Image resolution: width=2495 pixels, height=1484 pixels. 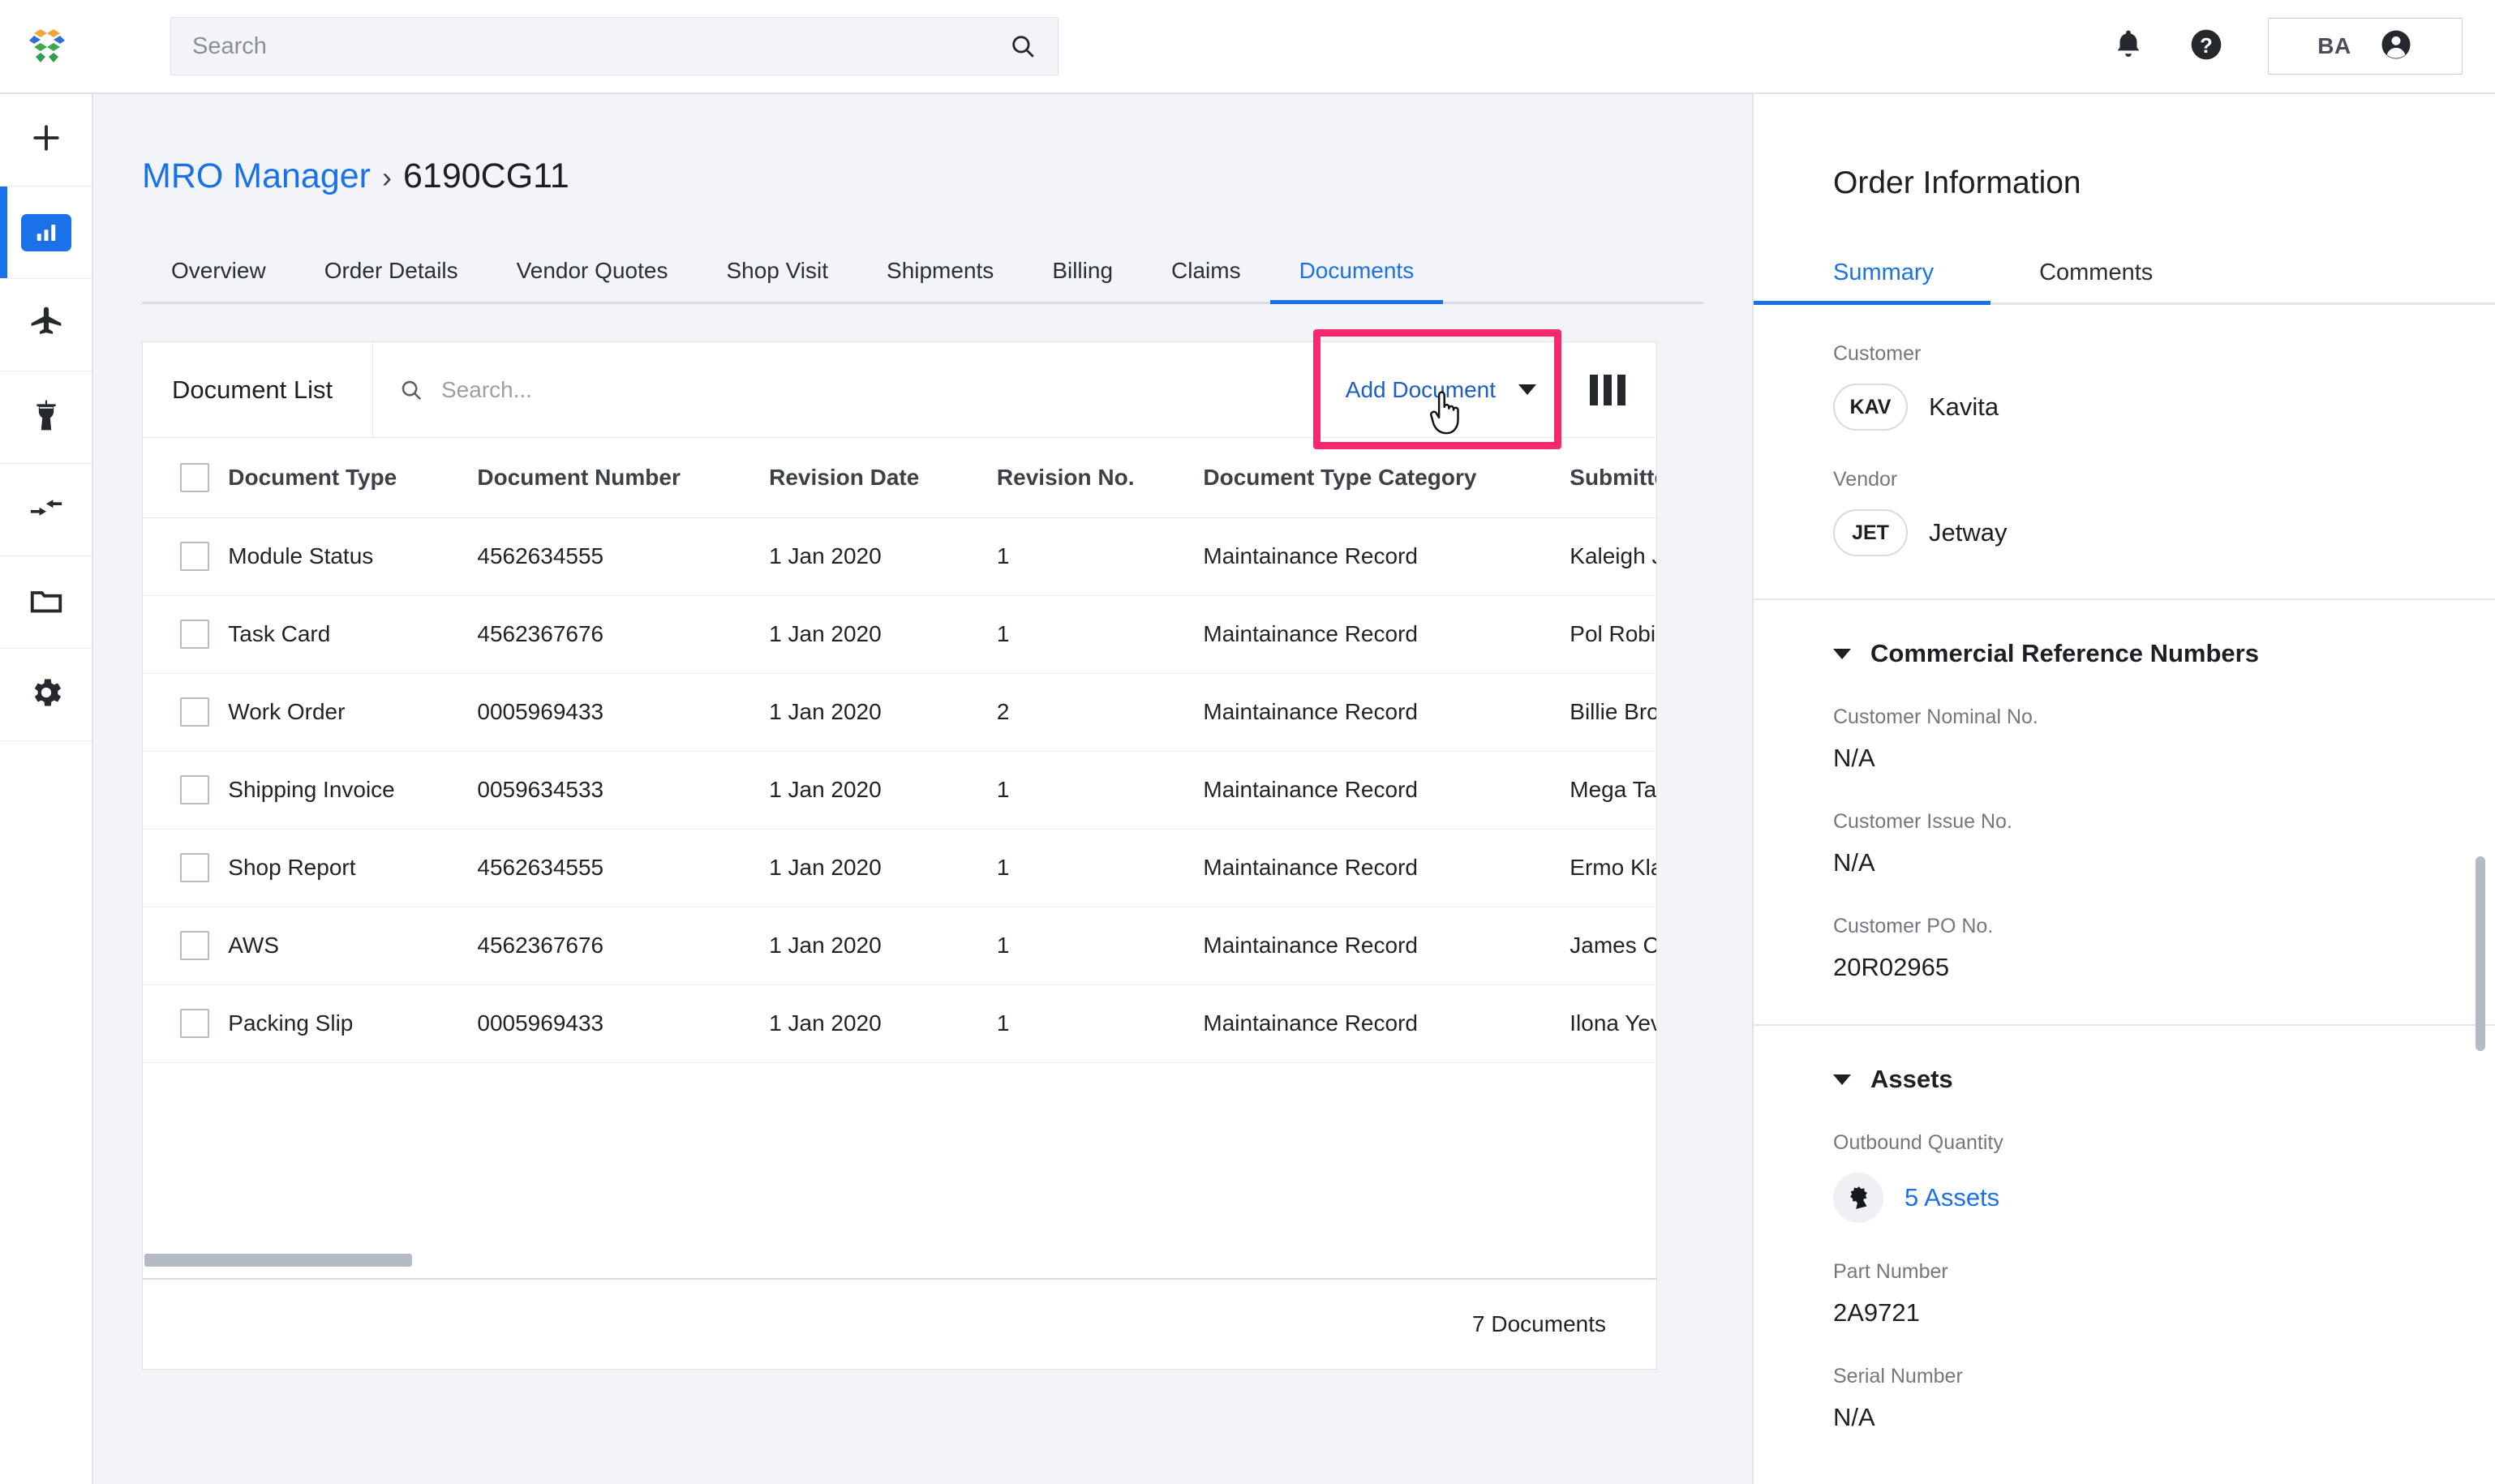 What do you see at coordinates (1952, 1197) in the screenshot?
I see `assets-count-link: 5 Assets` at bounding box center [1952, 1197].